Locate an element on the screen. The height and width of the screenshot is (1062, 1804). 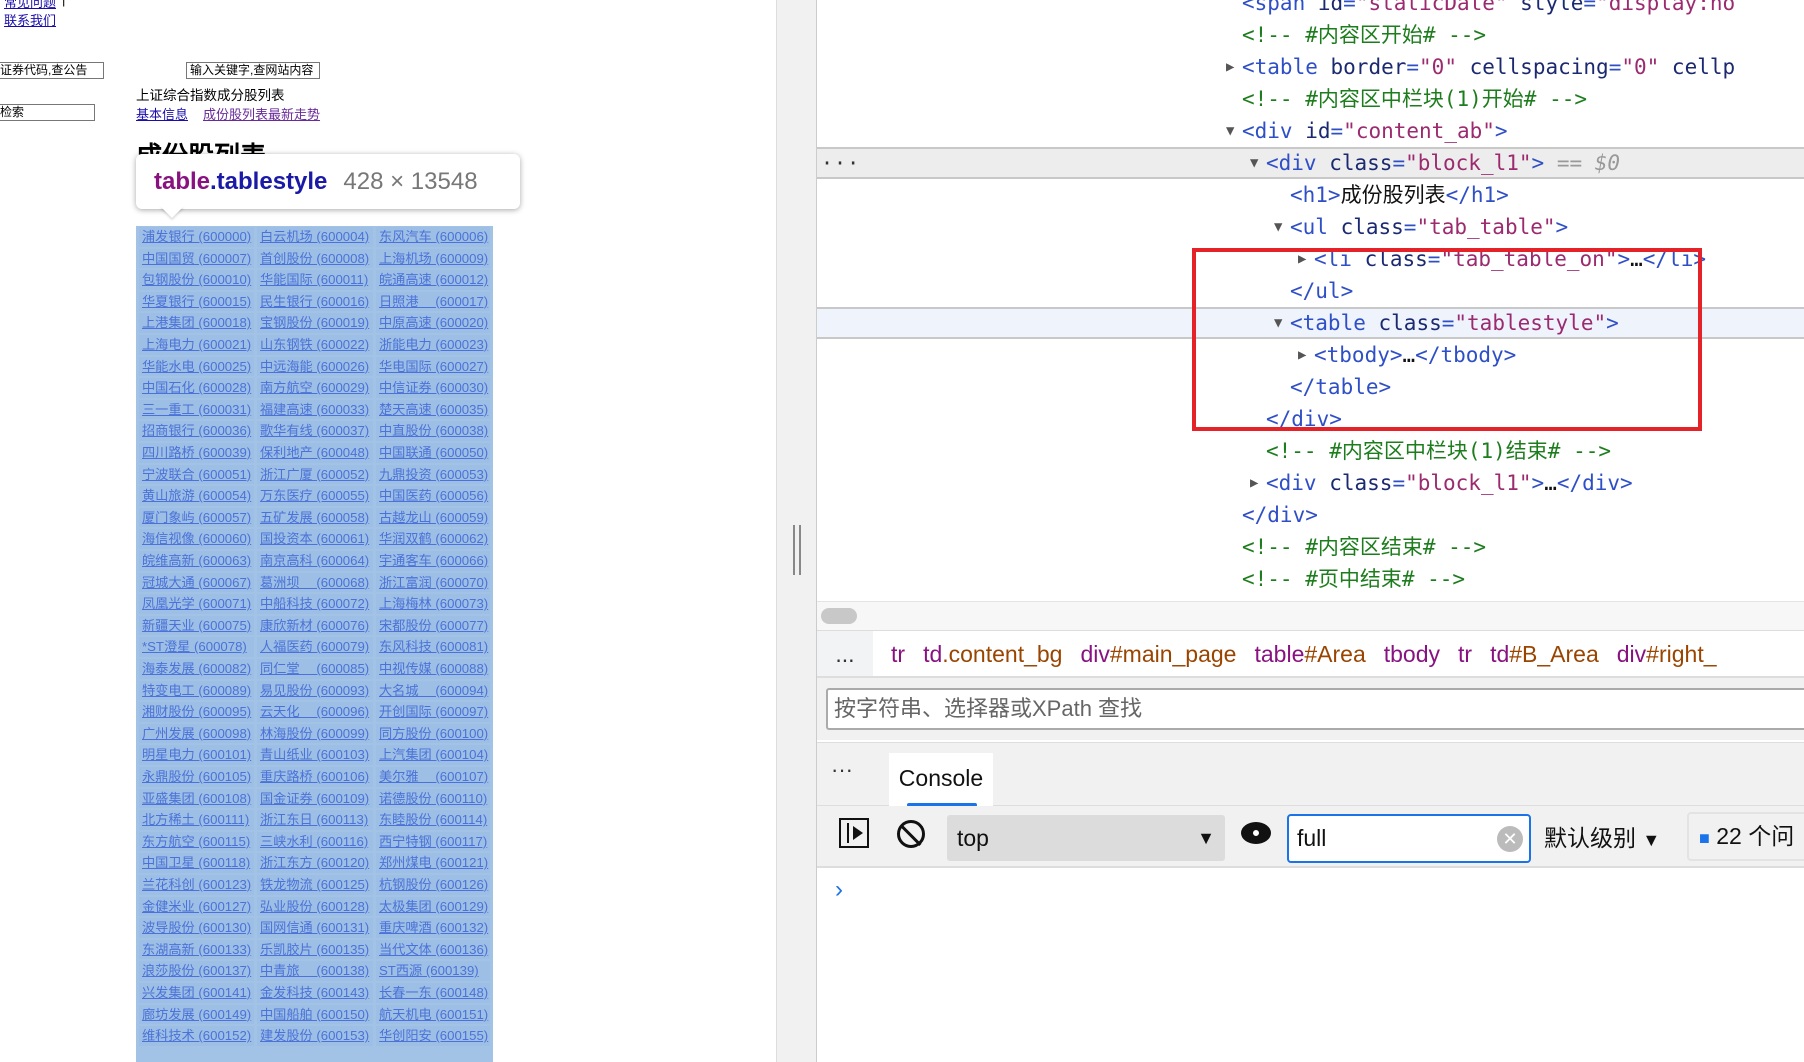
stock-link: 海泰发展 (600082) is located at coordinates (196, 669).